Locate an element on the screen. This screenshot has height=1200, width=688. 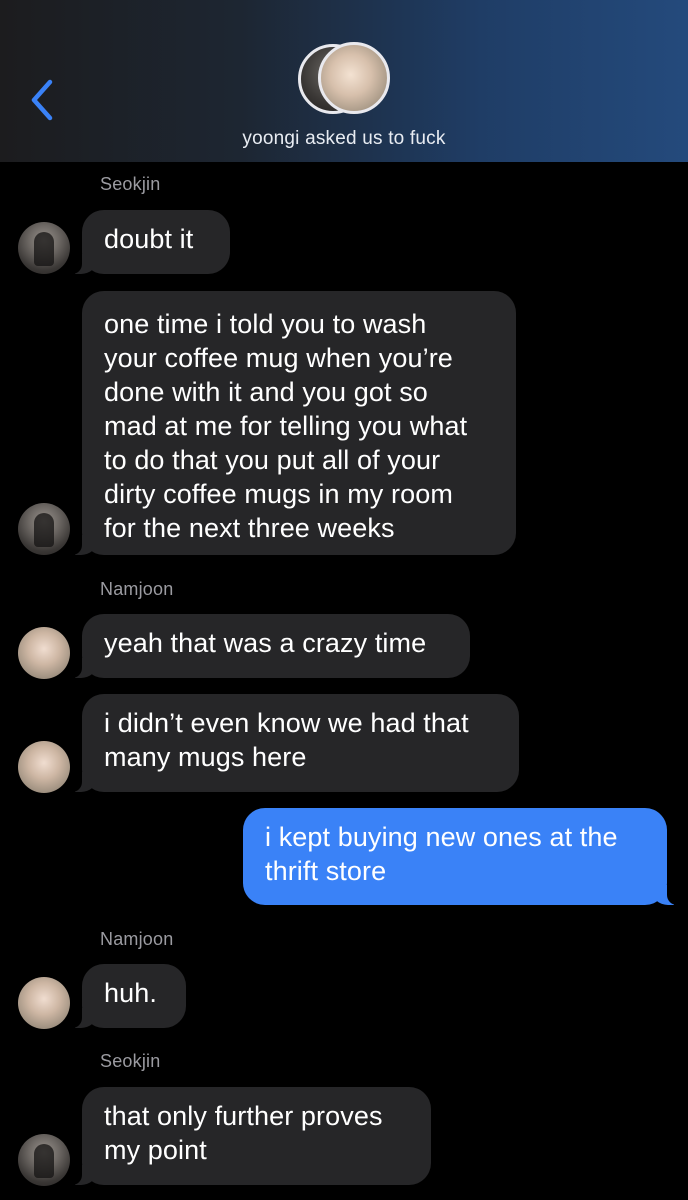
message-line: mad at me for telling you what is located at coordinates (286, 426).